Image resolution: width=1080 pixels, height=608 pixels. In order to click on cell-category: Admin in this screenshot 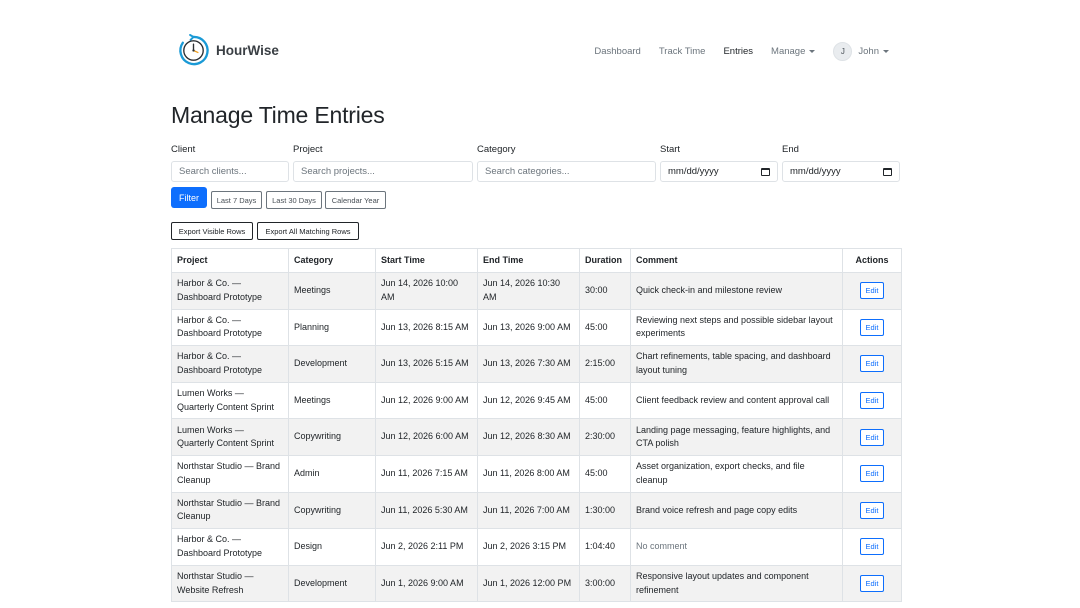, I will do `click(332, 473)`.